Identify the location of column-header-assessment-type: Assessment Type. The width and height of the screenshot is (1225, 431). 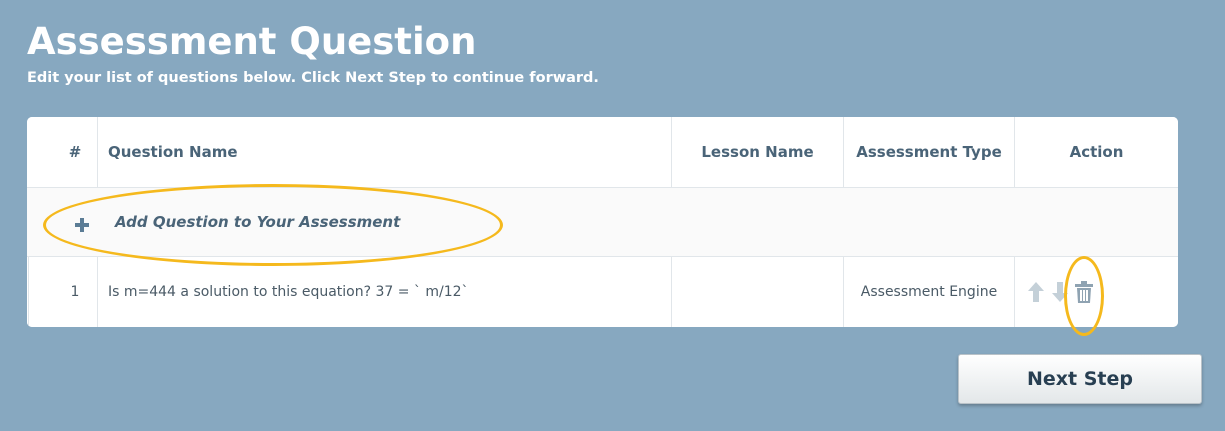
(929, 152).